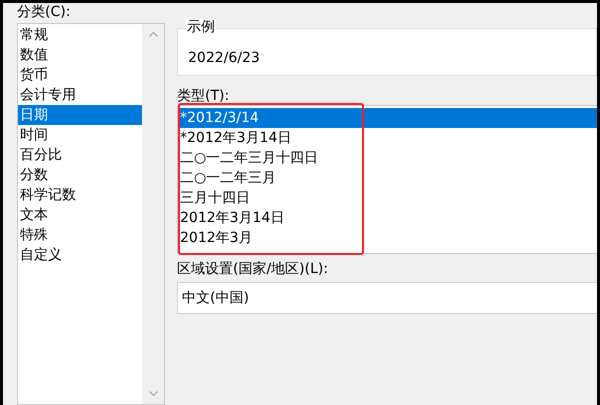 This screenshot has width=600, height=405. I want to click on category-item: 文本, so click(80, 215).